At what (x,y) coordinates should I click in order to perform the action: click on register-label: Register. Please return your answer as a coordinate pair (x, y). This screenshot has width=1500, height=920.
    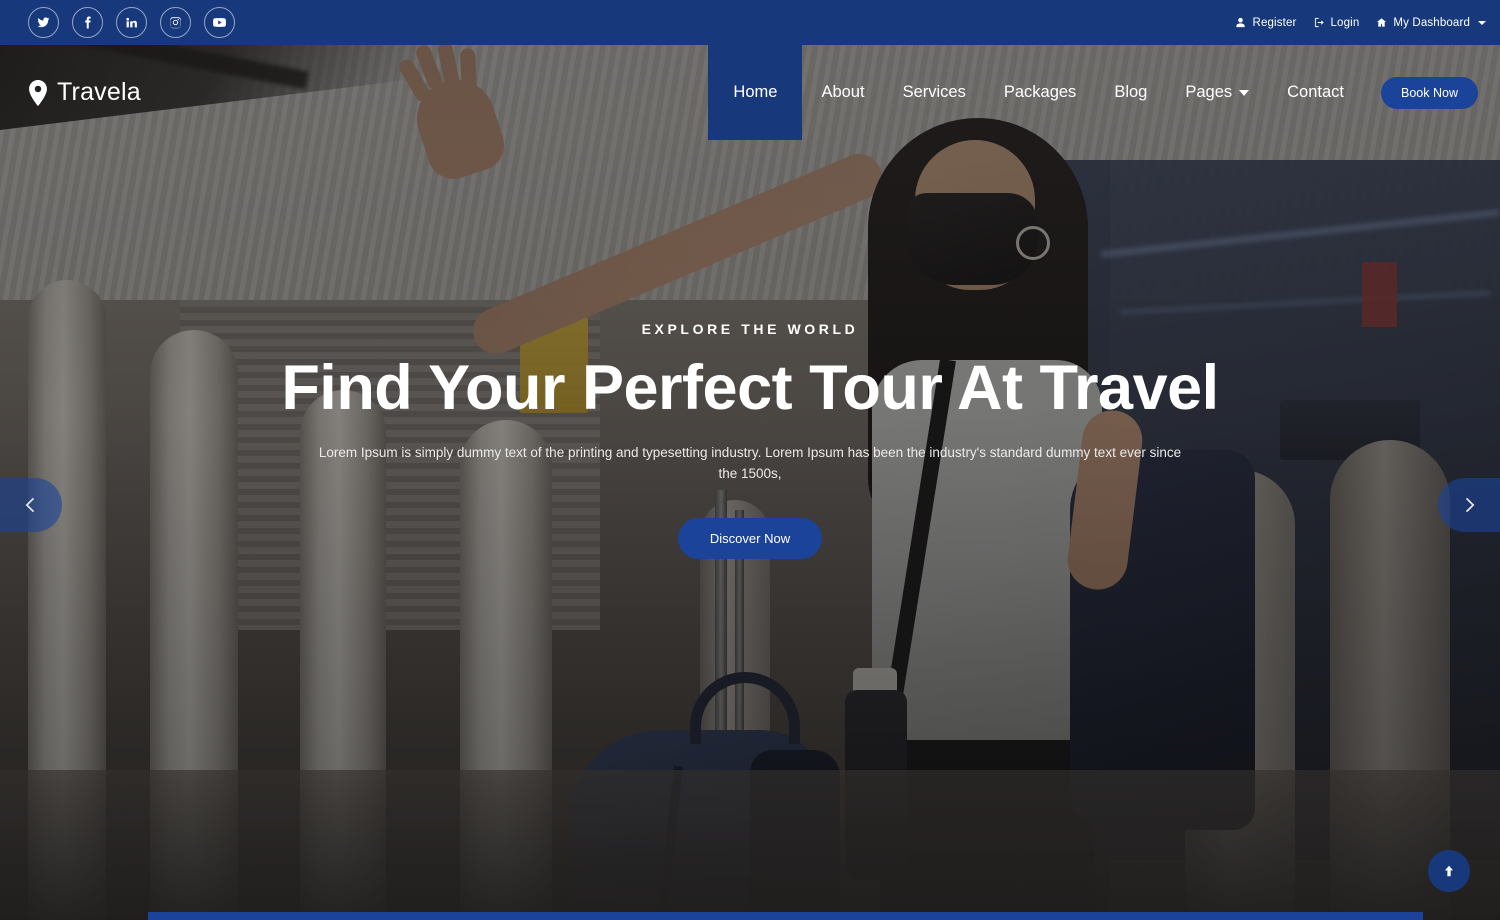
    Looking at the image, I should click on (1274, 22).